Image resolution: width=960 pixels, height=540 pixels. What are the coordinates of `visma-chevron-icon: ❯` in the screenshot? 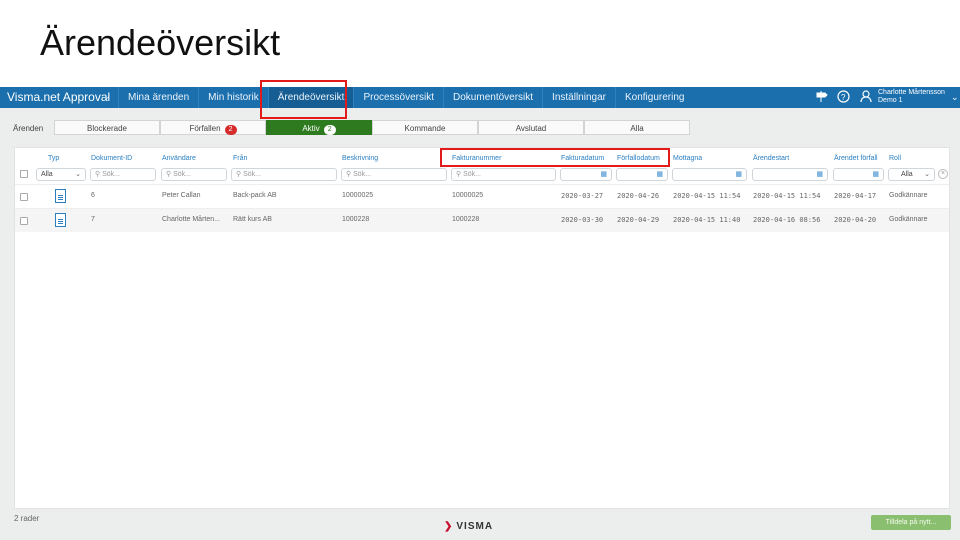 It's located at (449, 526).